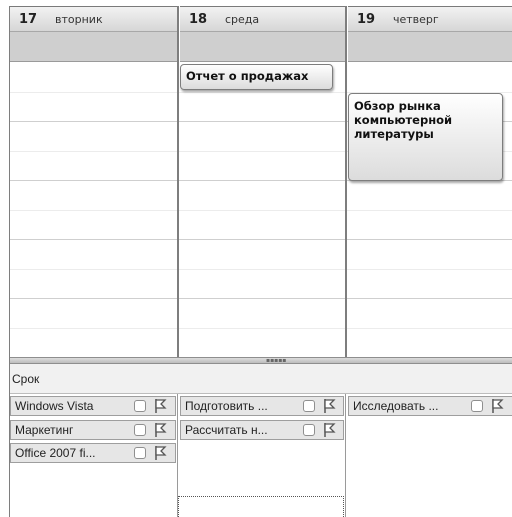 Image resolution: width=512 pixels, height=517 pixels. I want to click on day-name: среда, so click(242, 19).